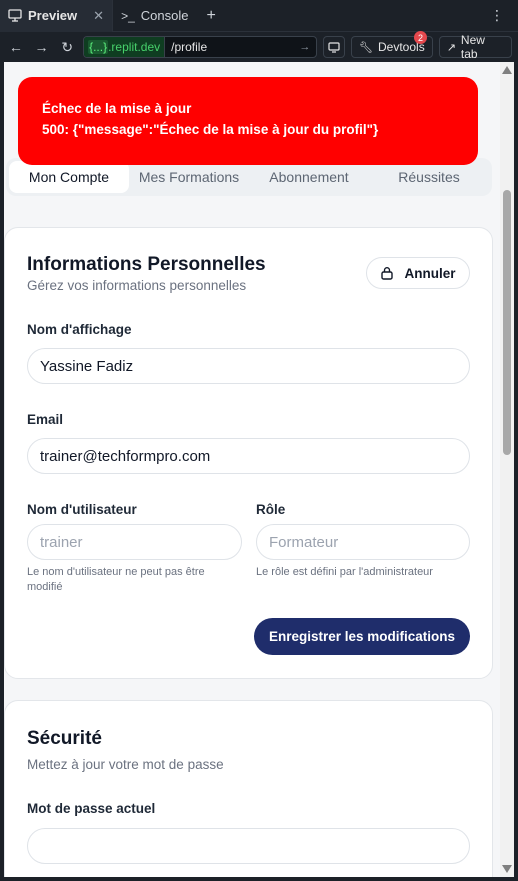 Image resolution: width=518 pixels, height=881 pixels. What do you see at coordinates (82, 509) in the screenshot?
I see `username-label: Nom d'utilisateur` at bounding box center [82, 509].